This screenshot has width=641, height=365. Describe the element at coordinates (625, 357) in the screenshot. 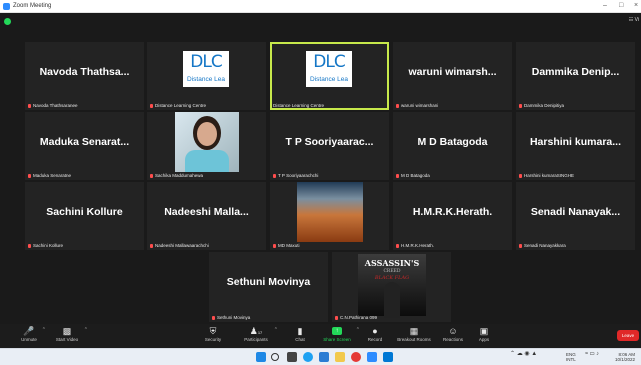

I see `clock: 8:06 AM 10/1/2022` at that location.